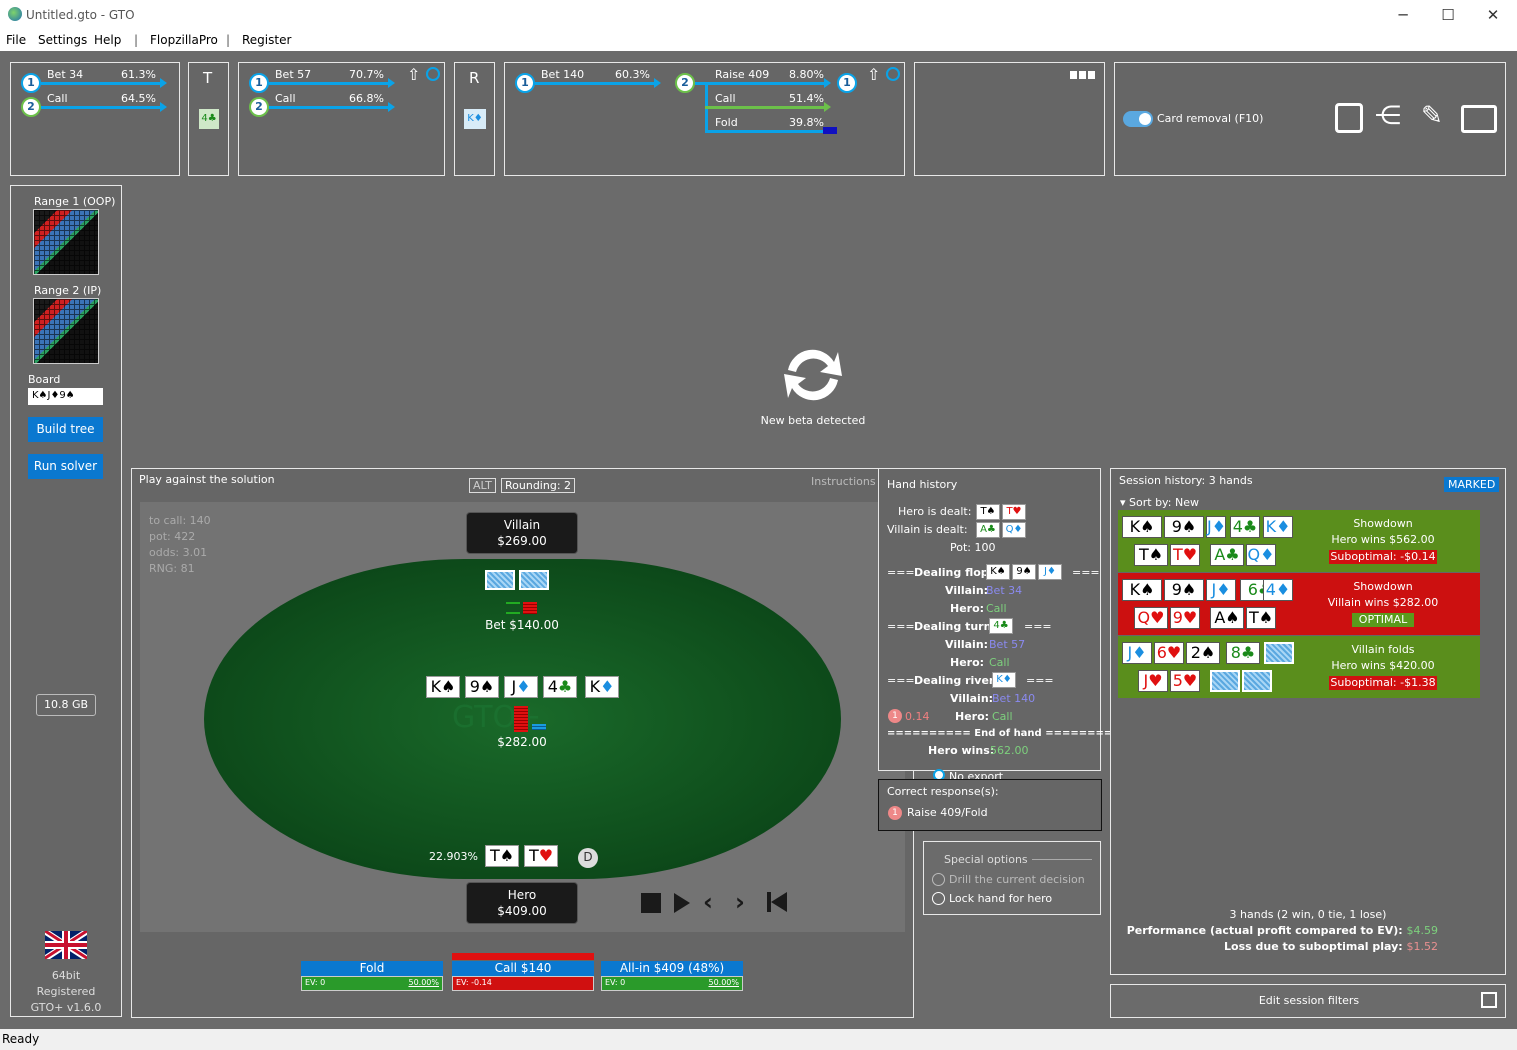  Describe the element at coordinates (1308, 914) in the screenshot. I see `session-summary: 3 hands (2 win, 0 tie, 1 lose)` at that location.